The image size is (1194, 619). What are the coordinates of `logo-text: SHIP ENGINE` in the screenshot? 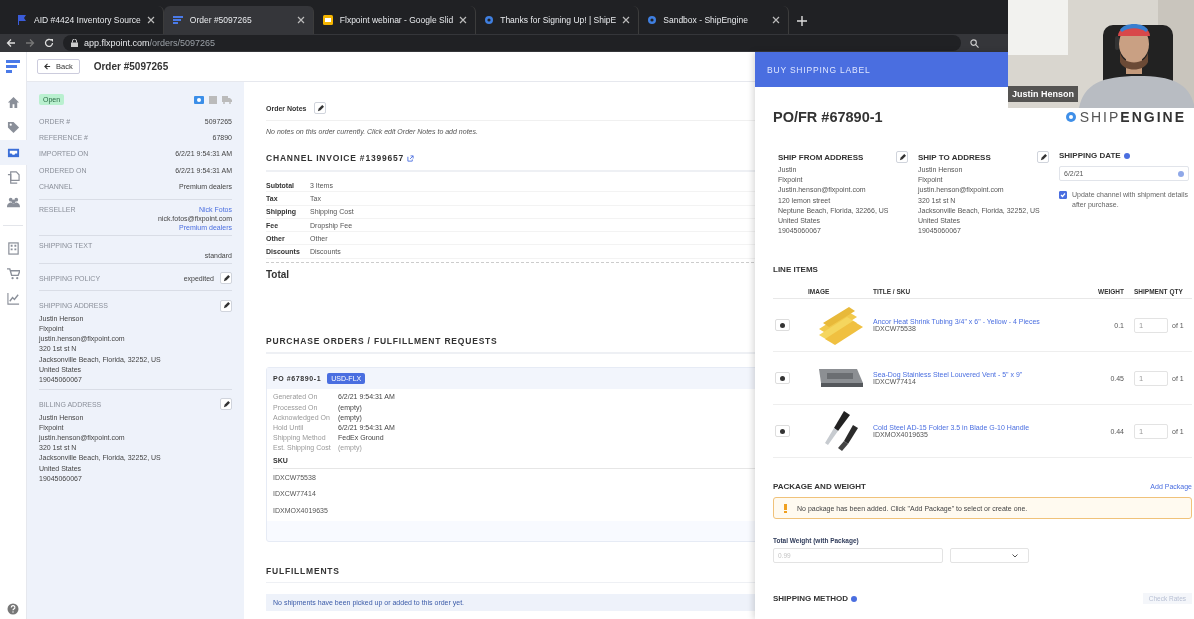 It's located at (1132, 117).